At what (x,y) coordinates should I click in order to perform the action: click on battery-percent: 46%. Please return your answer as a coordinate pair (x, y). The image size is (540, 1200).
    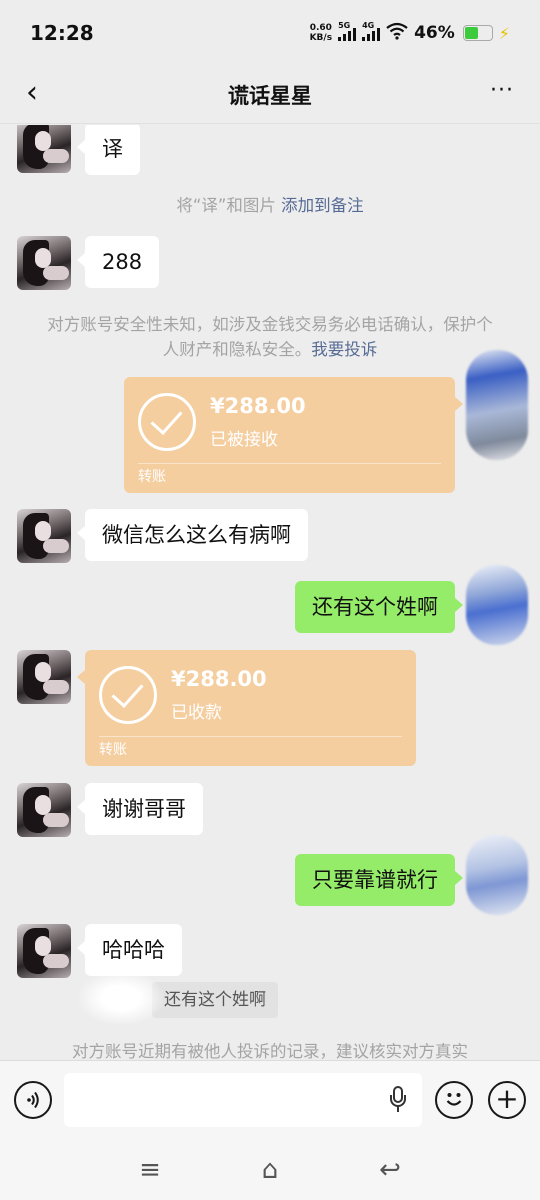
    Looking at the image, I should click on (434, 33).